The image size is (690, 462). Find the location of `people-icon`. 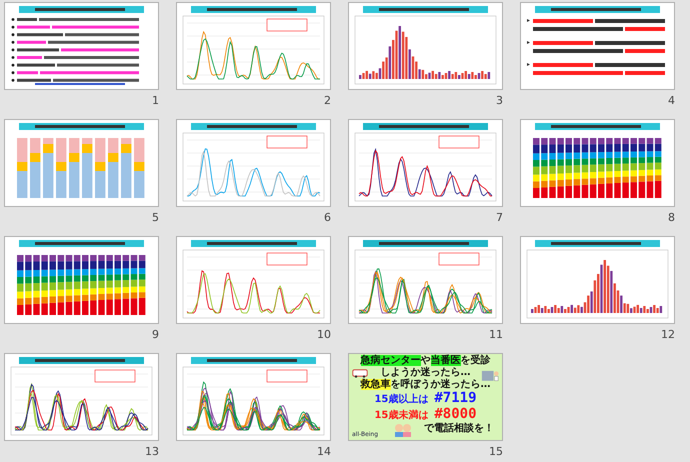

people-icon is located at coordinates (403, 430).